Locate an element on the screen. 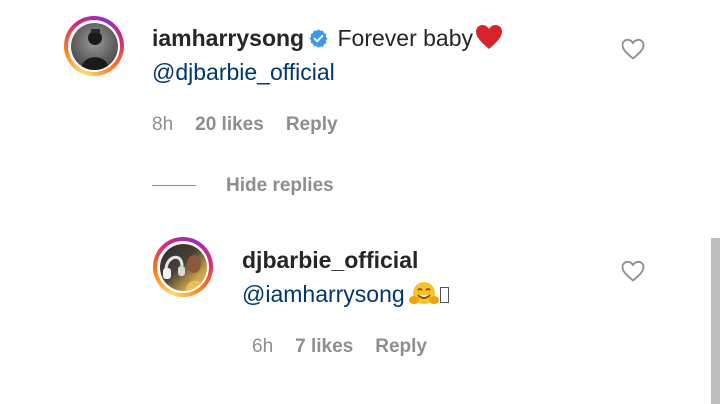 This screenshot has width=720, height=404. person-silhouette-icon is located at coordinates (94, 49).